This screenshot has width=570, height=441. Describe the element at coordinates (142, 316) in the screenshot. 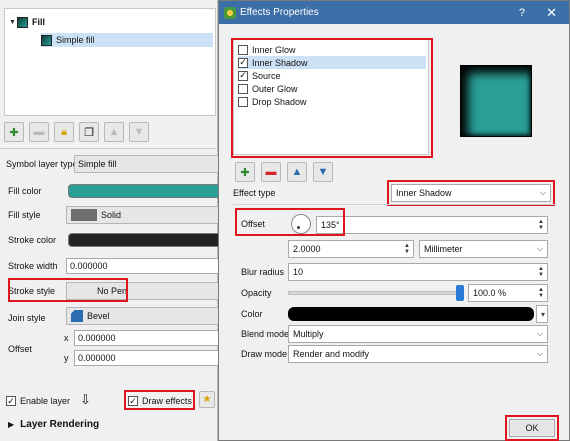

I see `join-style-select: Bevel` at that location.